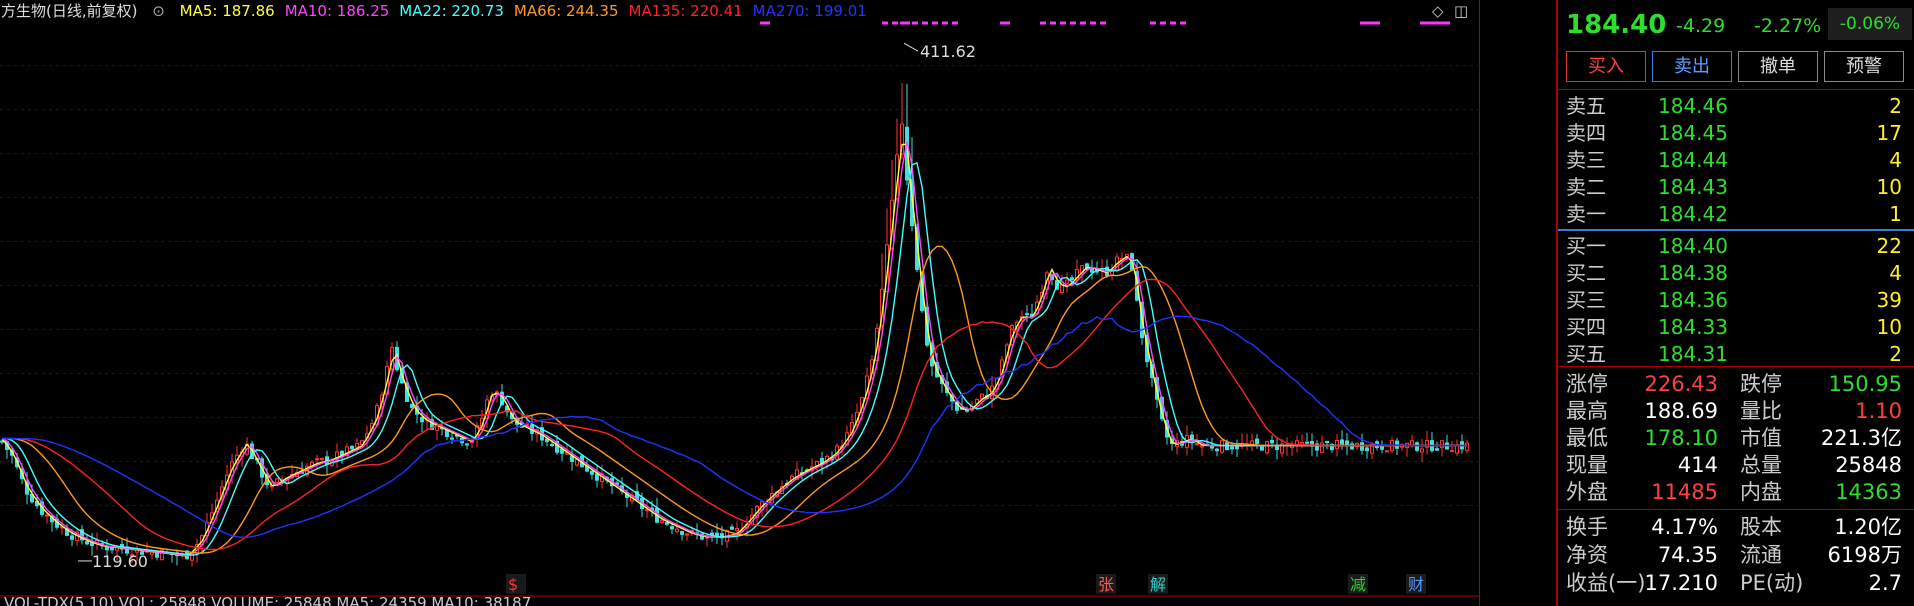  Describe the element at coordinates (1106, 584) in the screenshot. I see `event-marker: 张` at that location.